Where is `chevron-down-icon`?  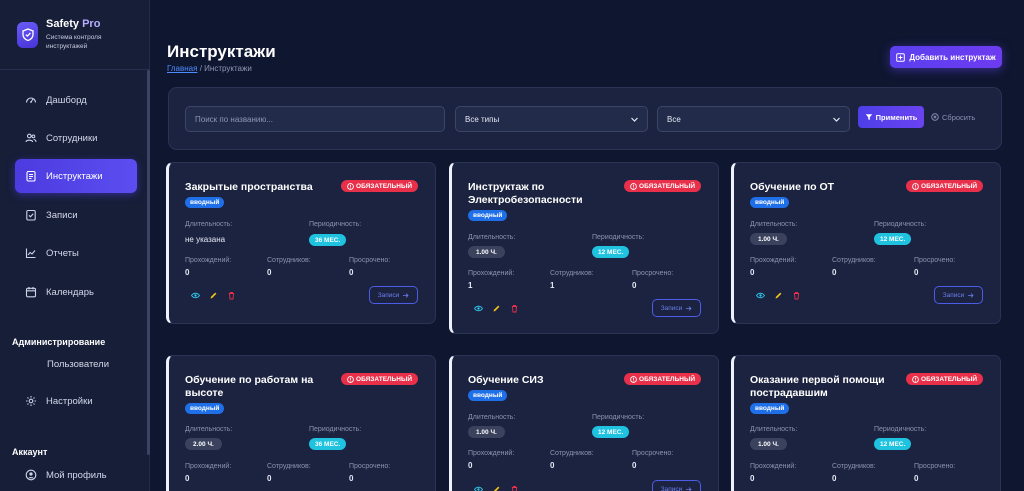 chevron-down-icon is located at coordinates (634, 119).